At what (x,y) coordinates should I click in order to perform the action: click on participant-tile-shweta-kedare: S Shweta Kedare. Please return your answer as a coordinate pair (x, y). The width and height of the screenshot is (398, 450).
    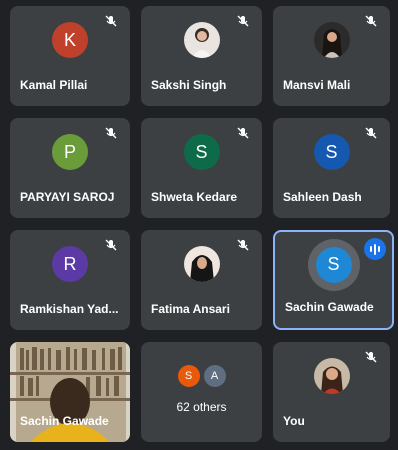
    Looking at the image, I should click on (201, 168).